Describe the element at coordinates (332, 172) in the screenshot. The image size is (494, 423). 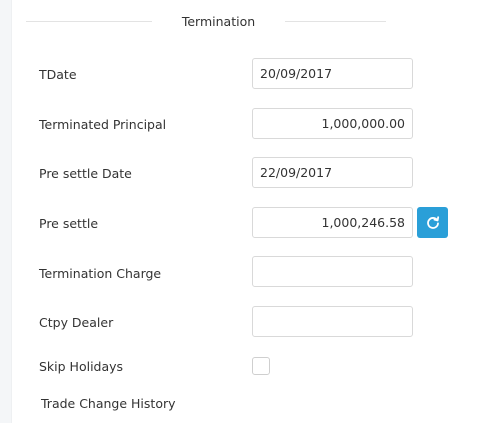
I see `pre-settle-date-field: 22/09/2017` at that location.